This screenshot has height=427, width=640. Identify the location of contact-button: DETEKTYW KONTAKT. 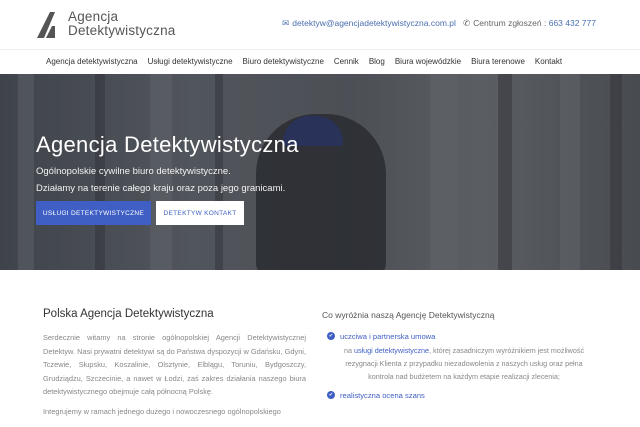
(200, 213).